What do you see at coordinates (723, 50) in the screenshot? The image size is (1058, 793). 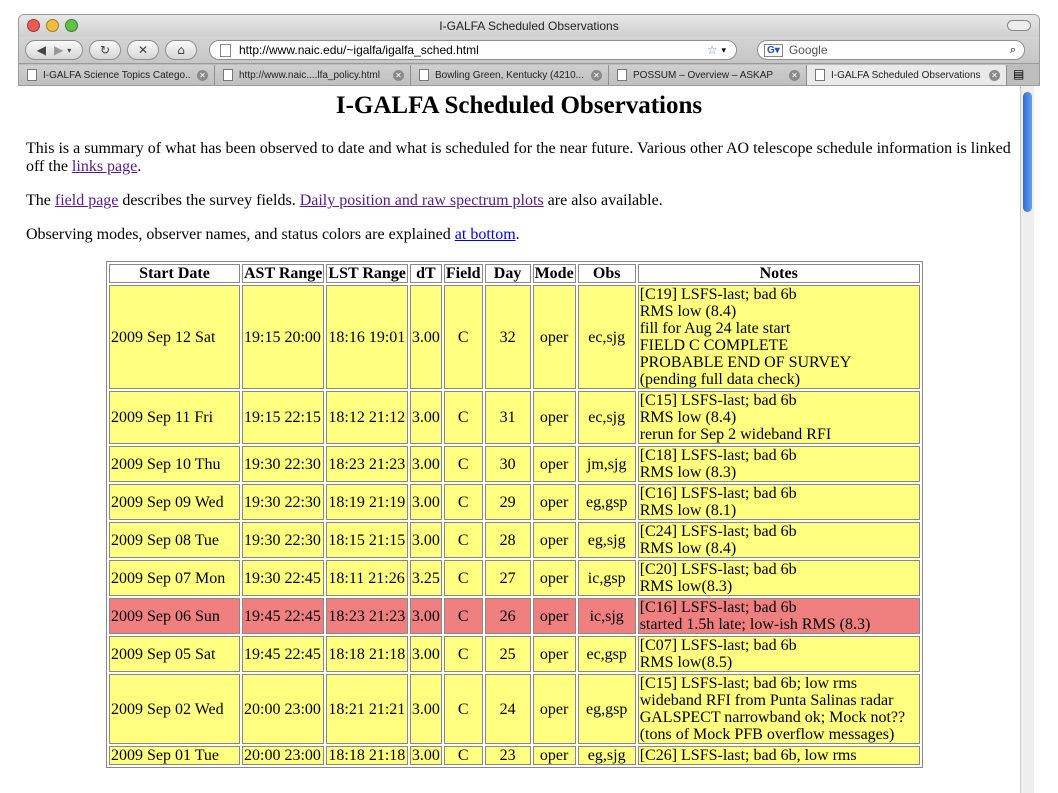 I see `url-dropdown-icon: ▾` at bounding box center [723, 50].